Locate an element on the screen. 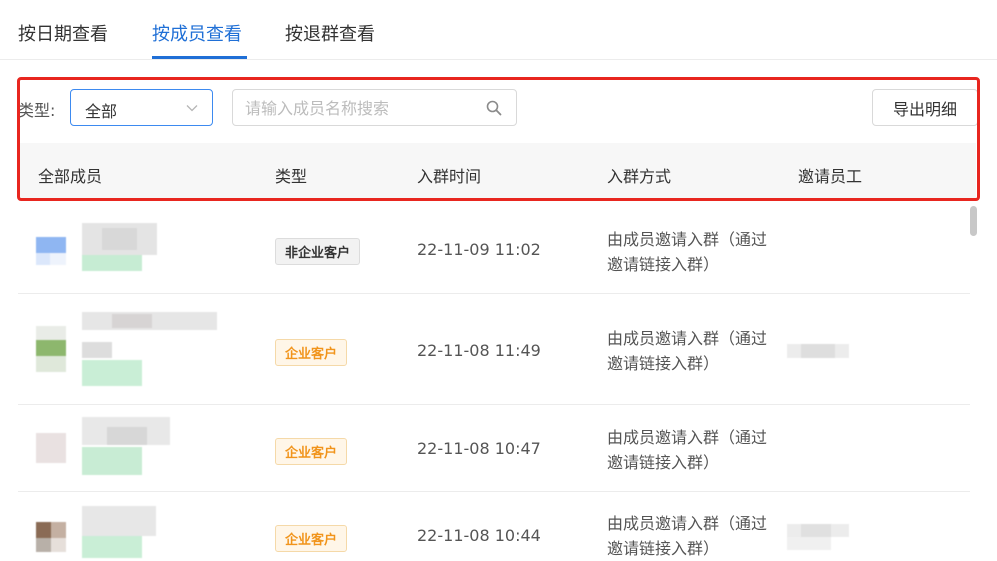 The height and width of the screenshot is (561, 997). active-tab-indicator is located at coordinates (199, 57).